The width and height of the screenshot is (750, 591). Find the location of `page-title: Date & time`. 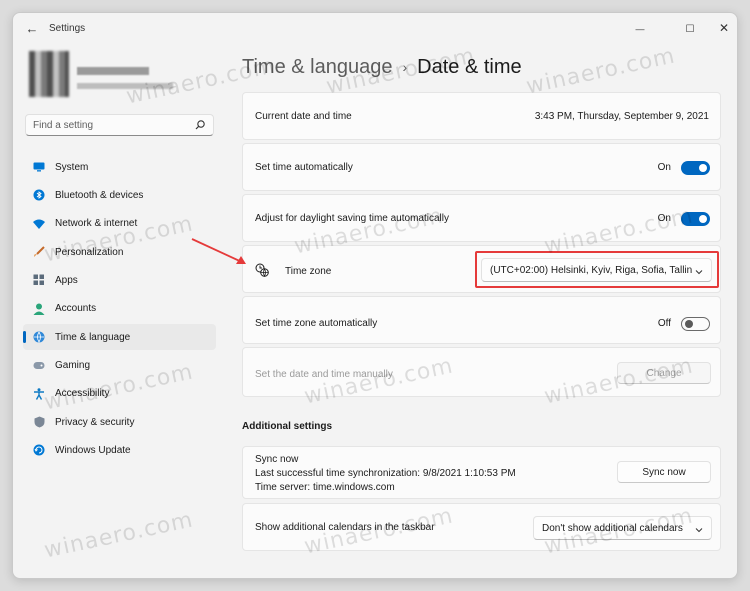

page-title: Date & time is located at coordinates (469, 66).